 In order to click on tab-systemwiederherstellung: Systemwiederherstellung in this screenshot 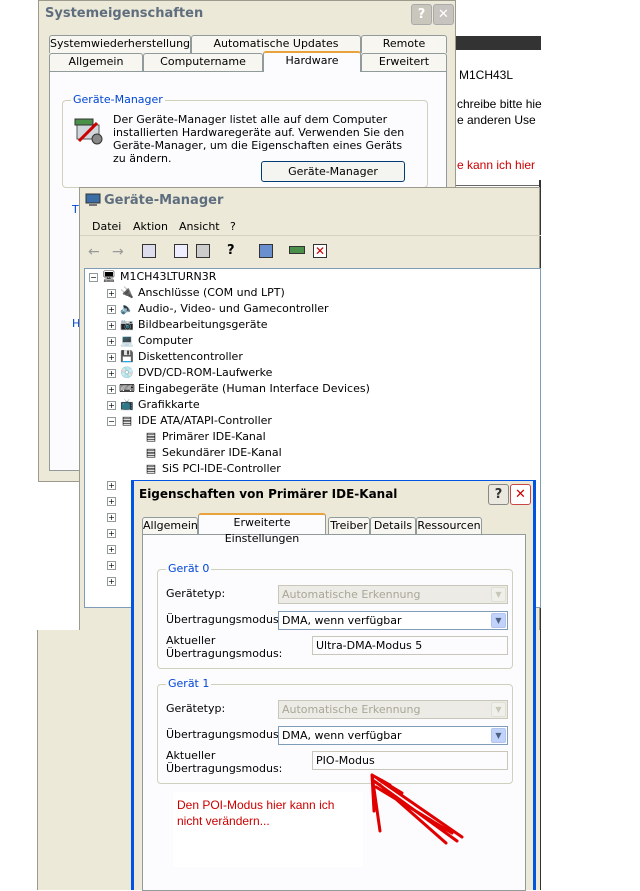, I will do `click(120, 44)`.